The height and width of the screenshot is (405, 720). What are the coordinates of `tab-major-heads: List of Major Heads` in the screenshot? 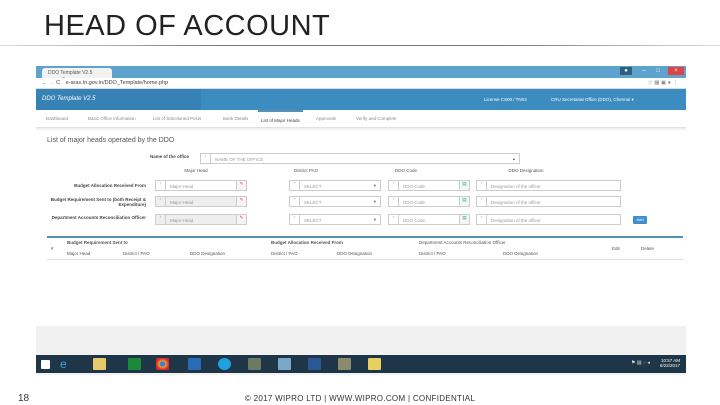 It's located at (280, 119).